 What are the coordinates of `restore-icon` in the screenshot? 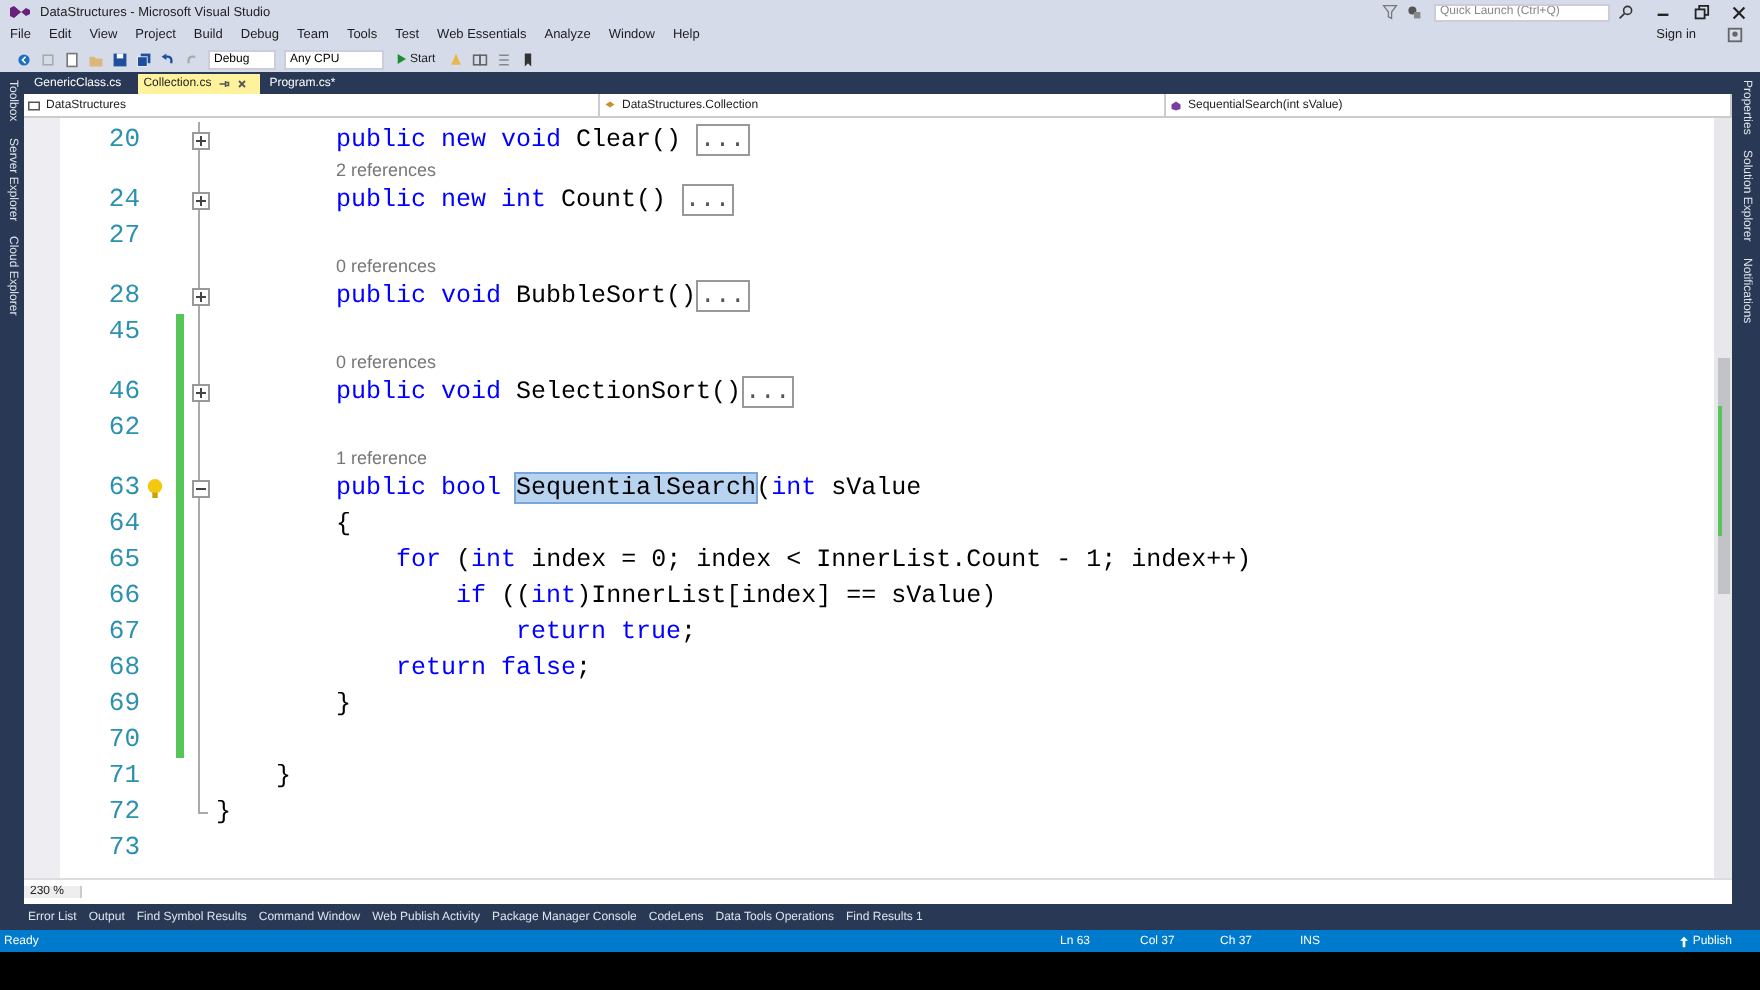 It's located at (1701, 12).